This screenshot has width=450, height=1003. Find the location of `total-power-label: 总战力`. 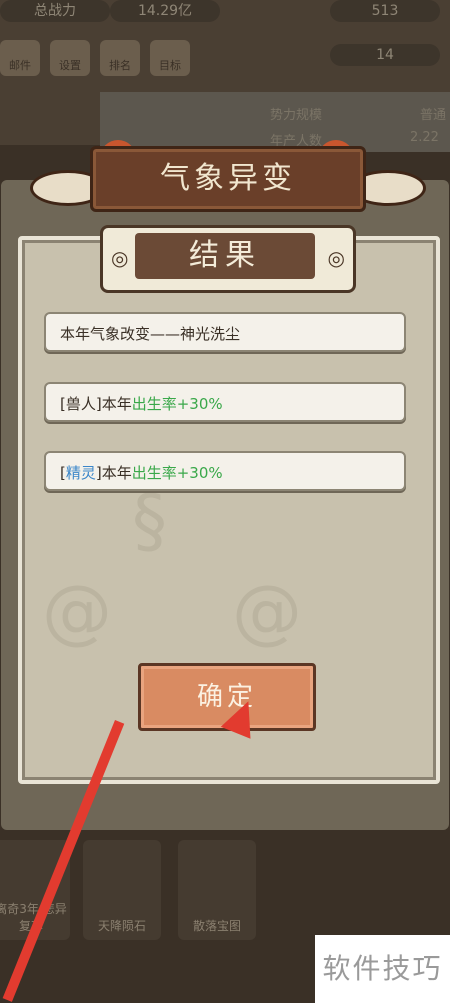

total-power-label: 总战力 is located at coordinates (55, 11).